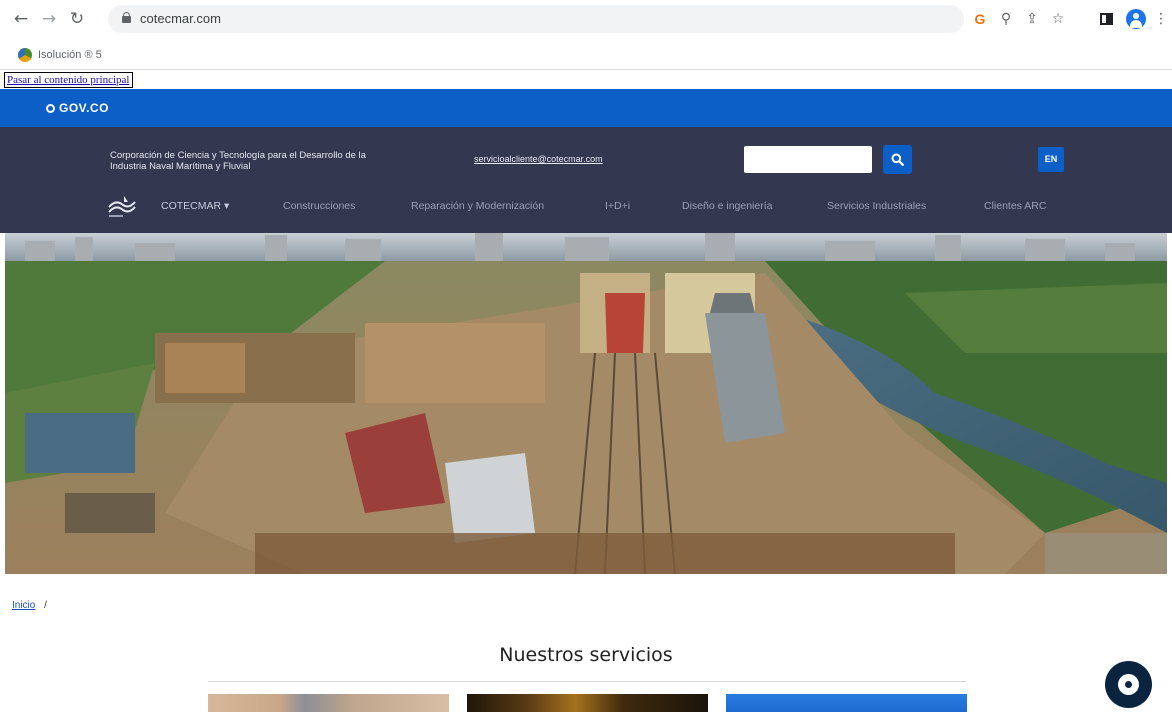 The height and width of the screenshot is (712, 1172). I want to click on bookmark-star-icon: ☆, so click(1058, 19).